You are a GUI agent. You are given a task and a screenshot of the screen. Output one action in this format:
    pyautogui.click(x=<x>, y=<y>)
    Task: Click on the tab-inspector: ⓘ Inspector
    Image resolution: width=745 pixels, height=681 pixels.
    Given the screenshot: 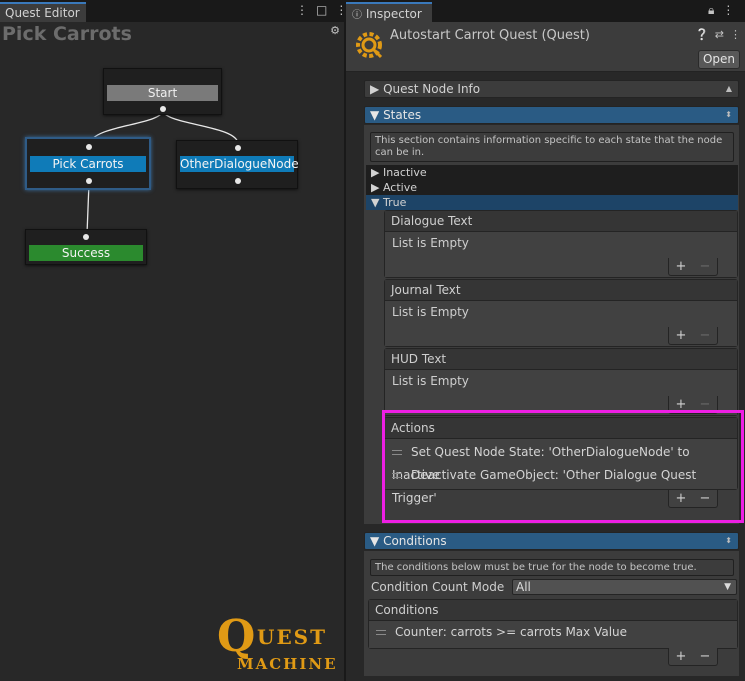 What is the action you would take?
    pyautogui.click(x=389, y=12)
    